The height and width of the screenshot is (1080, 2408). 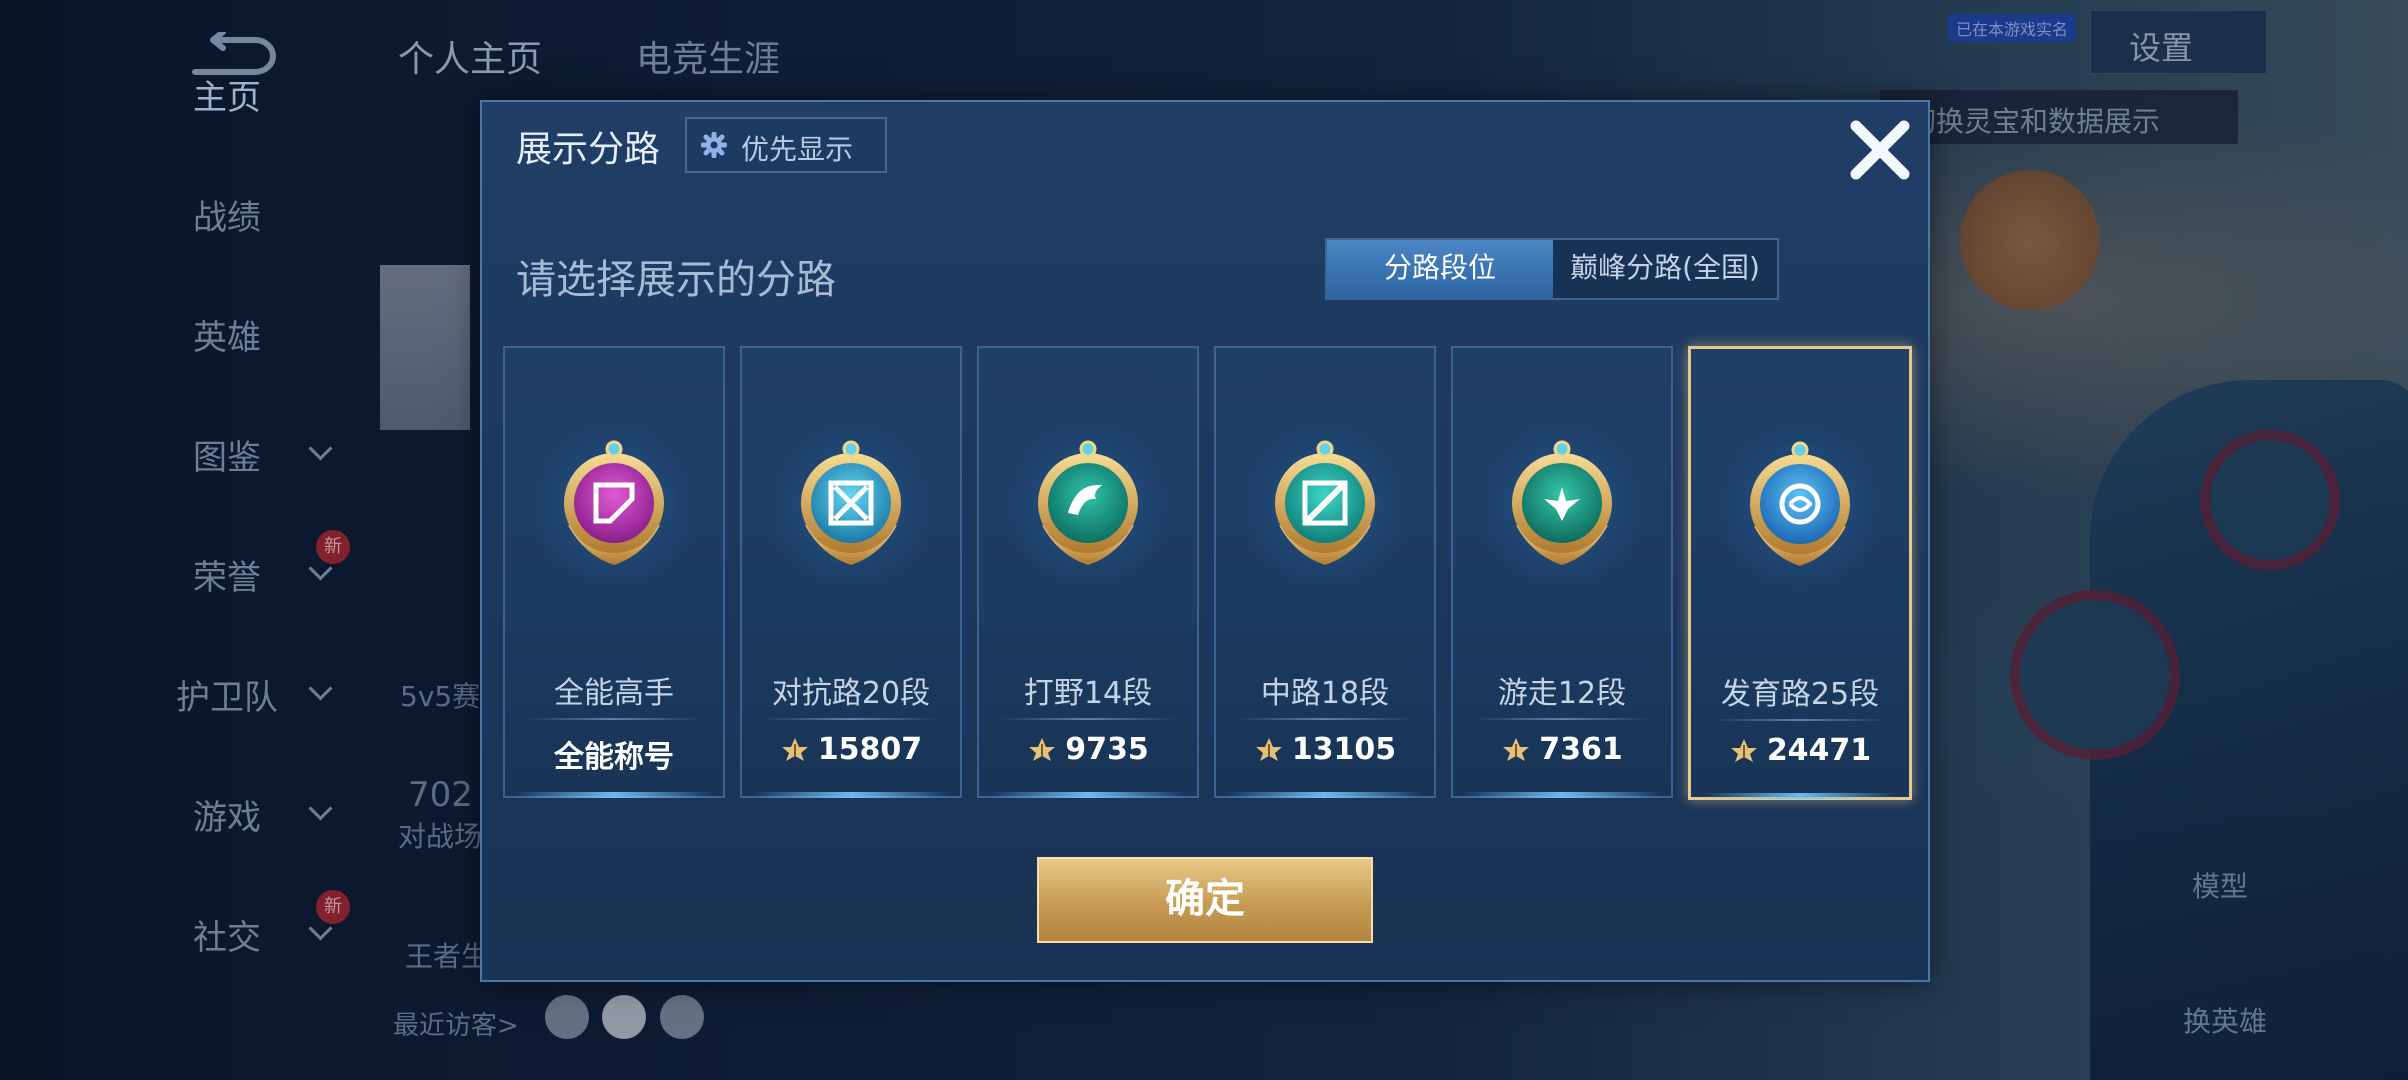 What do you see at coordinates (470, 56) in the screenshot?
I see `tab-personal-home: 个人主页` at bounding box center [470, 56].